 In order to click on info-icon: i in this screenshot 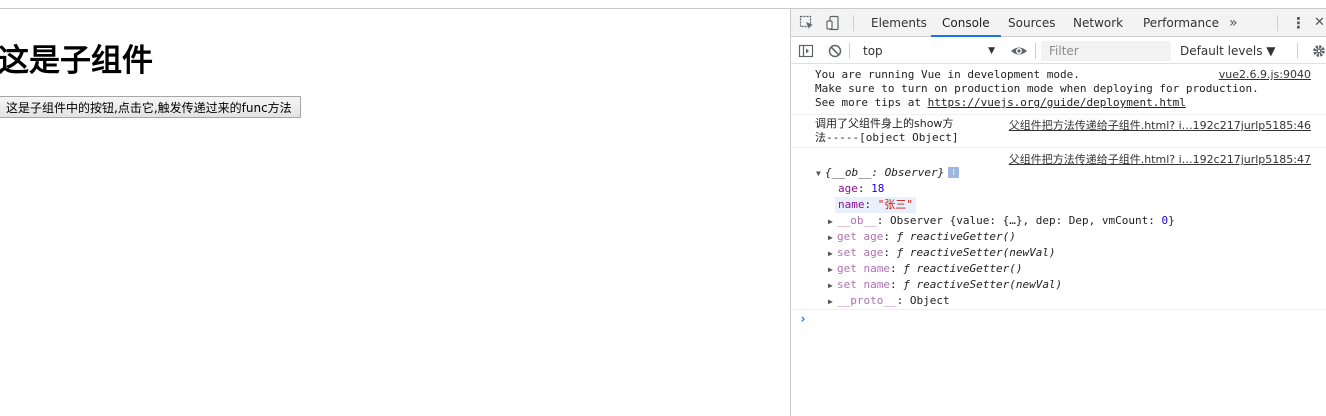, I will do `click(954, 172)`.